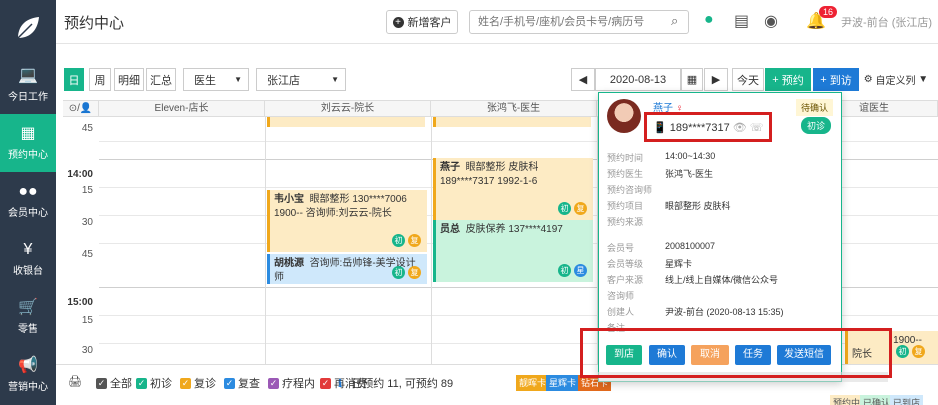 The height and width of the screenshot is (405, 938). I want to click on filter-checkbox: ✓ 初诊, so click(154, 383).